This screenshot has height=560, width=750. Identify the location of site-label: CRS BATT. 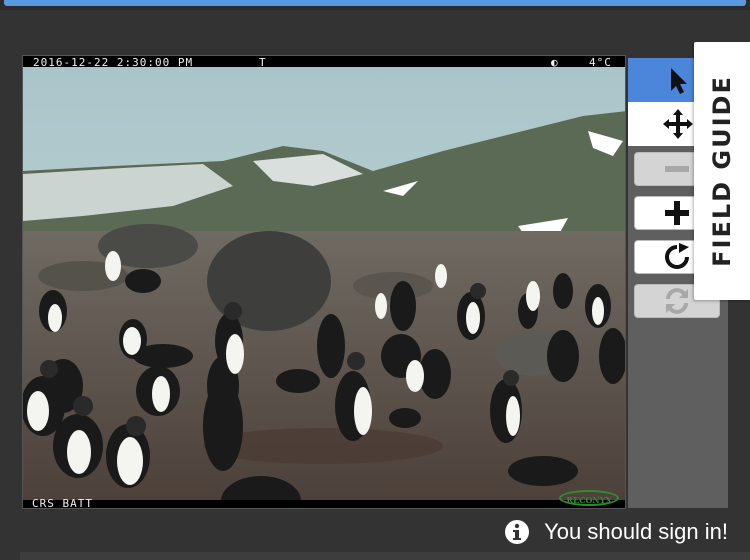
(62, 503).